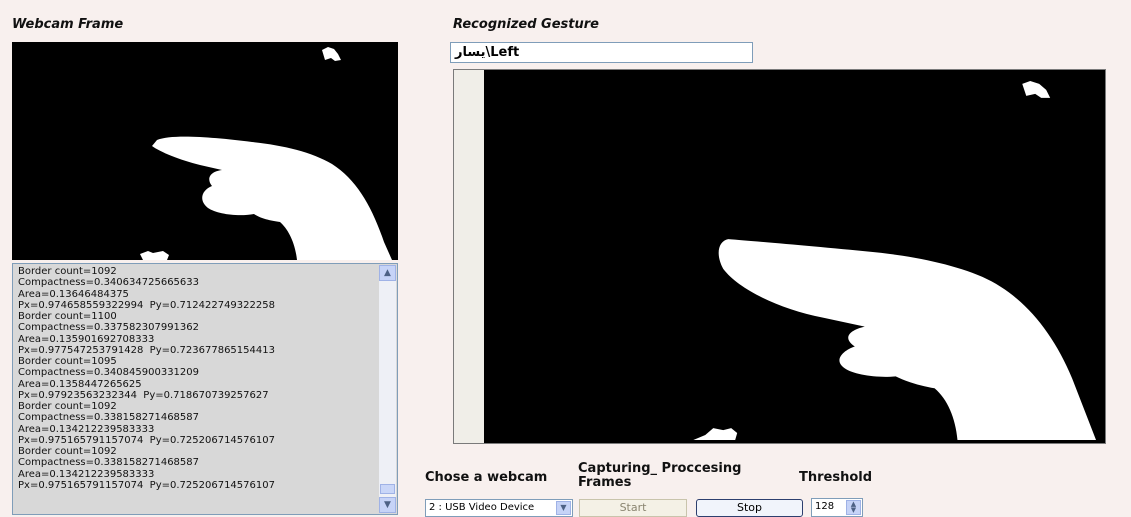 Image resolution: width=1131 pixels, height=517 pixels. Describe the element at coordinates (80, 384) in the screenshot. I see `log-line: Area=0.1358447265625` at that location.